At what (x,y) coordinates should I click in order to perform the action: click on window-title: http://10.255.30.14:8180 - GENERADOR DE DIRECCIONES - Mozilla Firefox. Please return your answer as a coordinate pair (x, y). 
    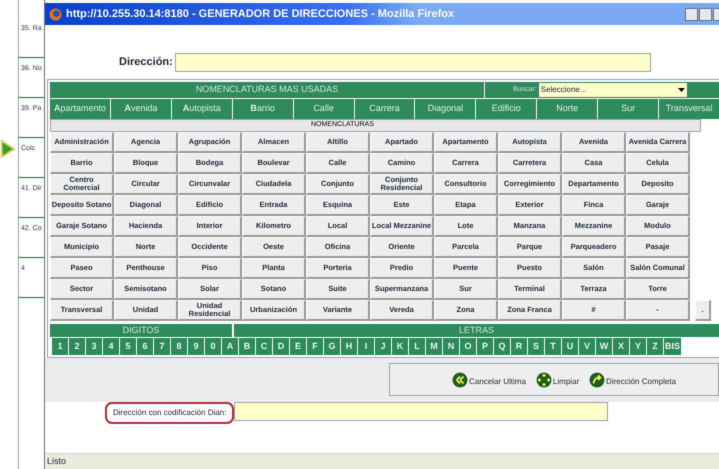
    Looking at the image, I should click on (260, 14).